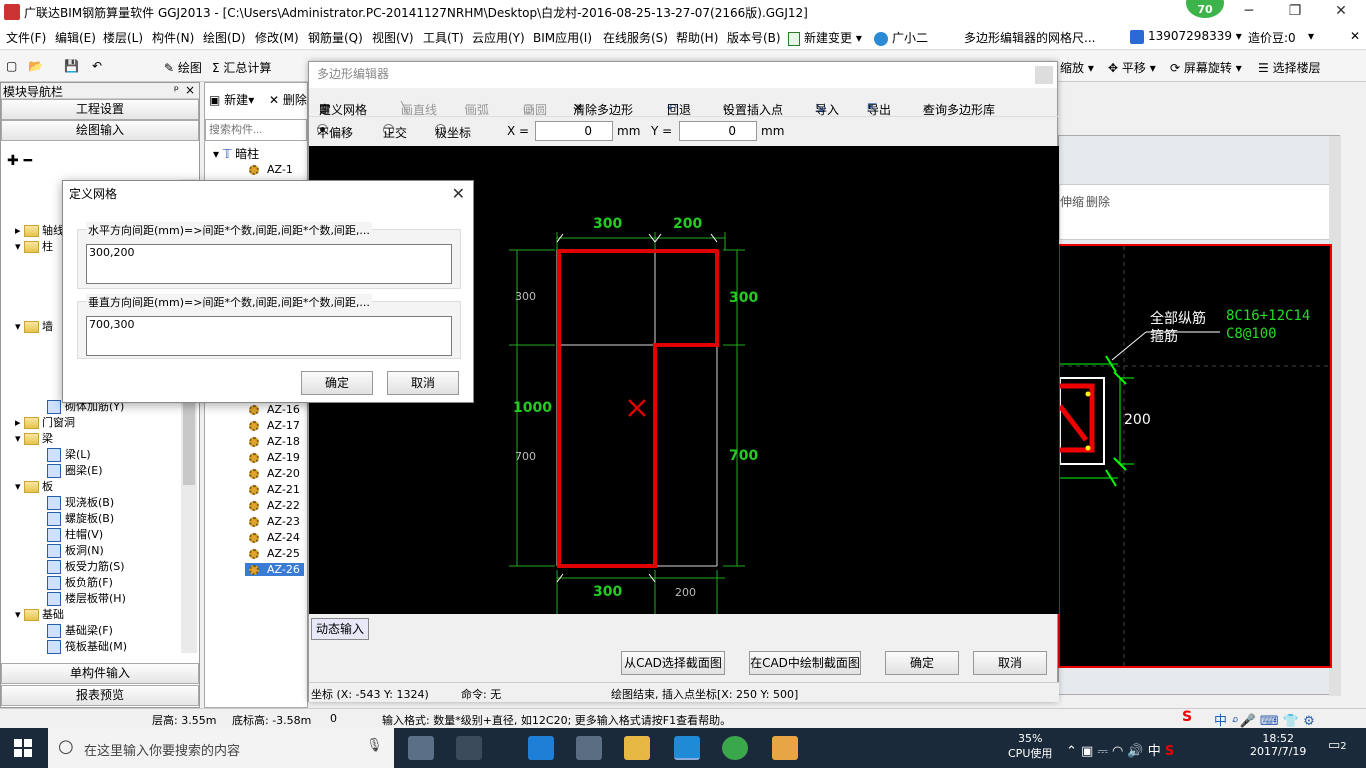 Image resolution: width=1366 pixels, height=768 pixels. I want to click on sogou-ime-icon: S, so click(1187, 717).